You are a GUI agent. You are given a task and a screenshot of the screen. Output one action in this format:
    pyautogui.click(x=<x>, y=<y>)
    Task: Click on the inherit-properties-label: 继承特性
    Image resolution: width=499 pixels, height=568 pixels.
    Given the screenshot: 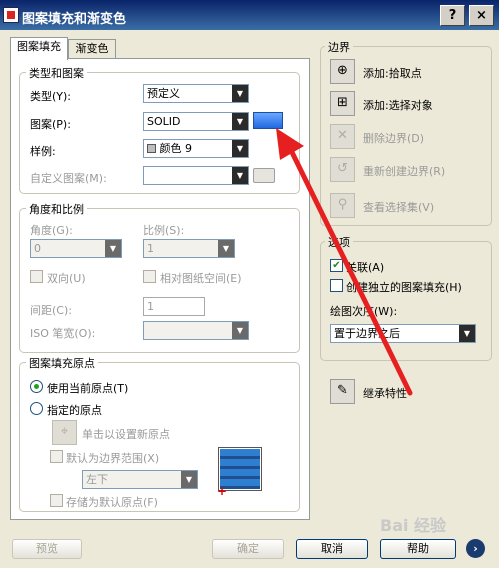 What is the action you would take?
    pyautogui.click(x=385, y=393)
    